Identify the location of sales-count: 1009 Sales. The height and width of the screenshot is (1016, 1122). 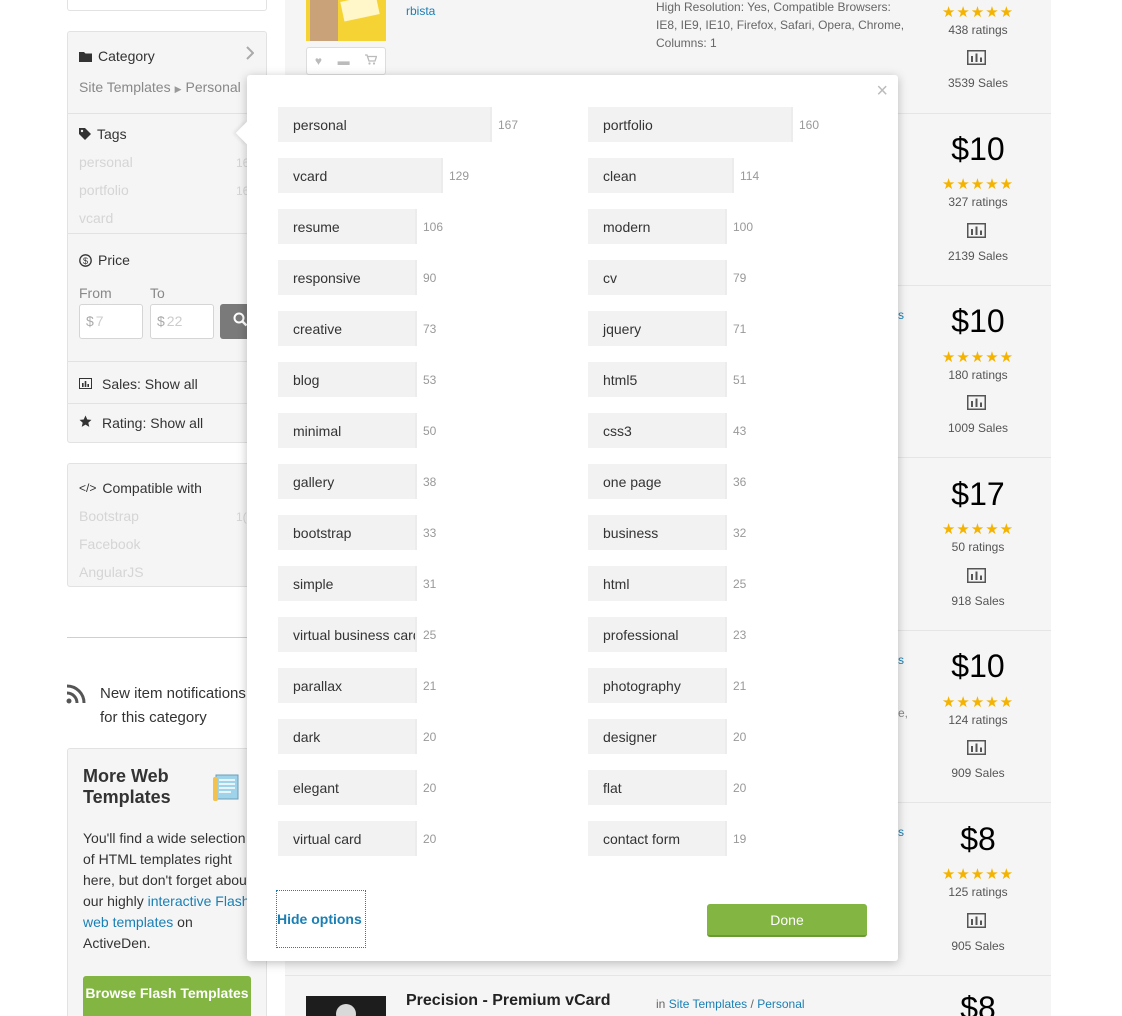
(978, 428).